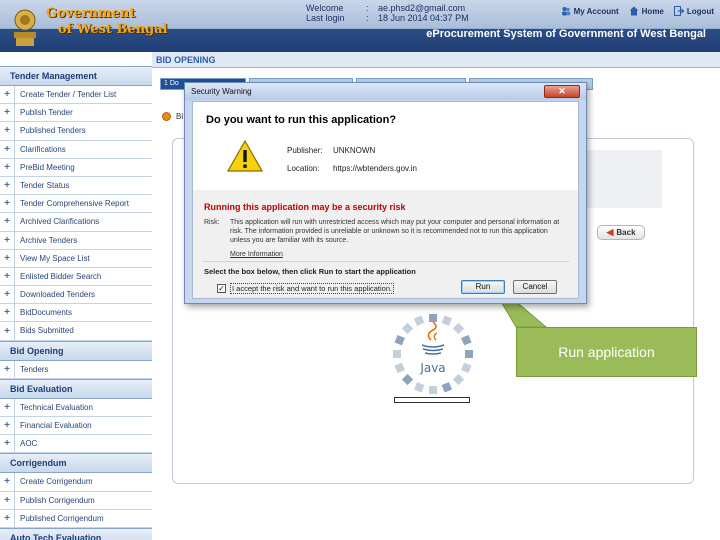 The height and width of the screenshot is (540, 720). I want to click on page-title: BID OPENING, so click(186, 60).